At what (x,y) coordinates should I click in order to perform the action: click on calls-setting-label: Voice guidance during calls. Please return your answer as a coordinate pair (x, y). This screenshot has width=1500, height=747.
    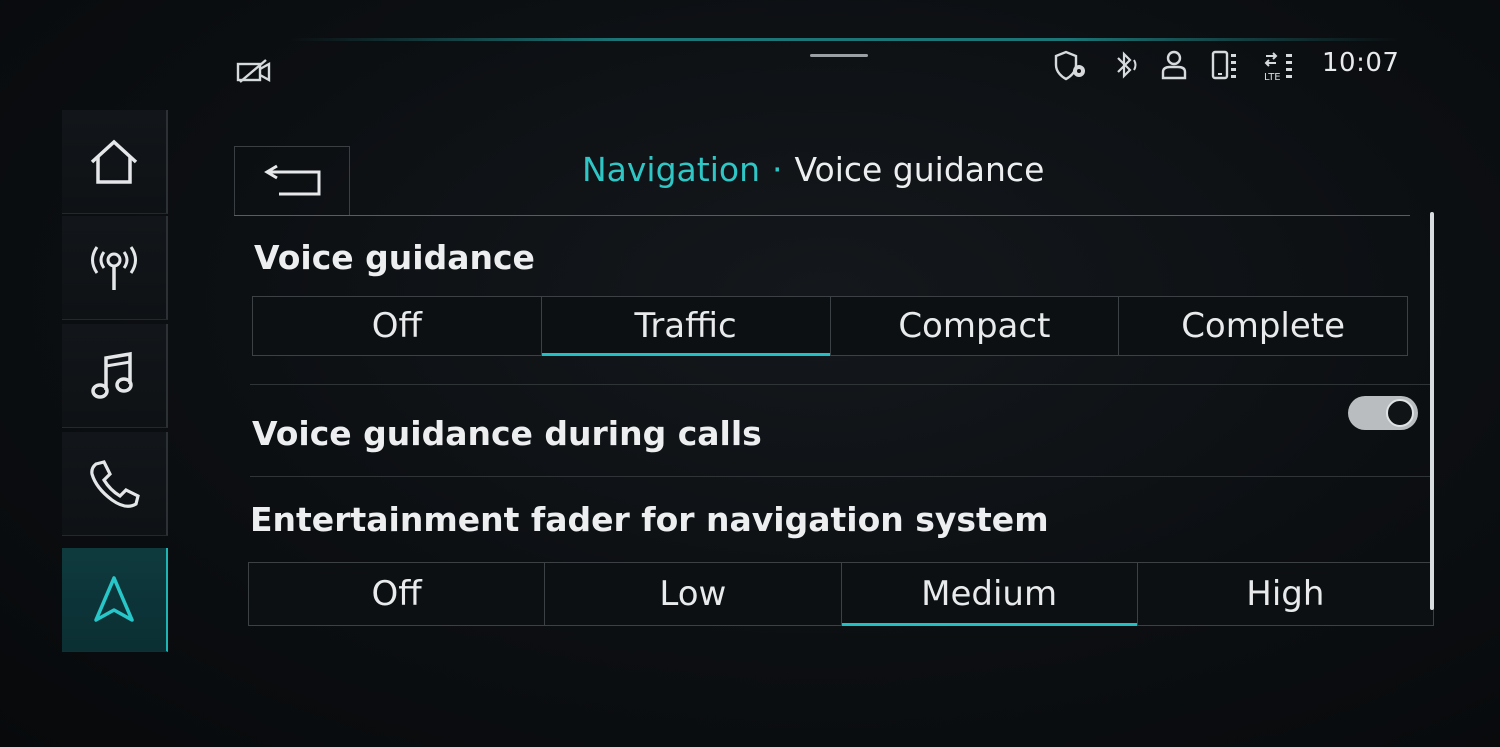
    Looking at the image, I should click on (507, 433).